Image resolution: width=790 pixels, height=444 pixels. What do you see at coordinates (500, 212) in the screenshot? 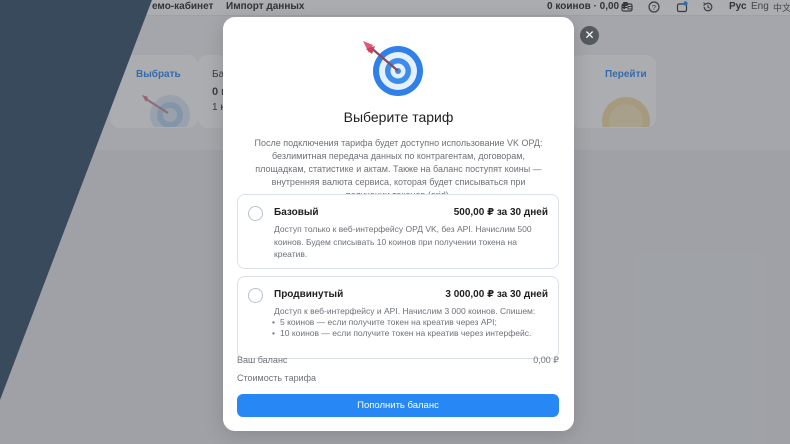
I see `plan-basic-price: 500,00 ₽ за 30 дней` at bounding box center [500, 212].